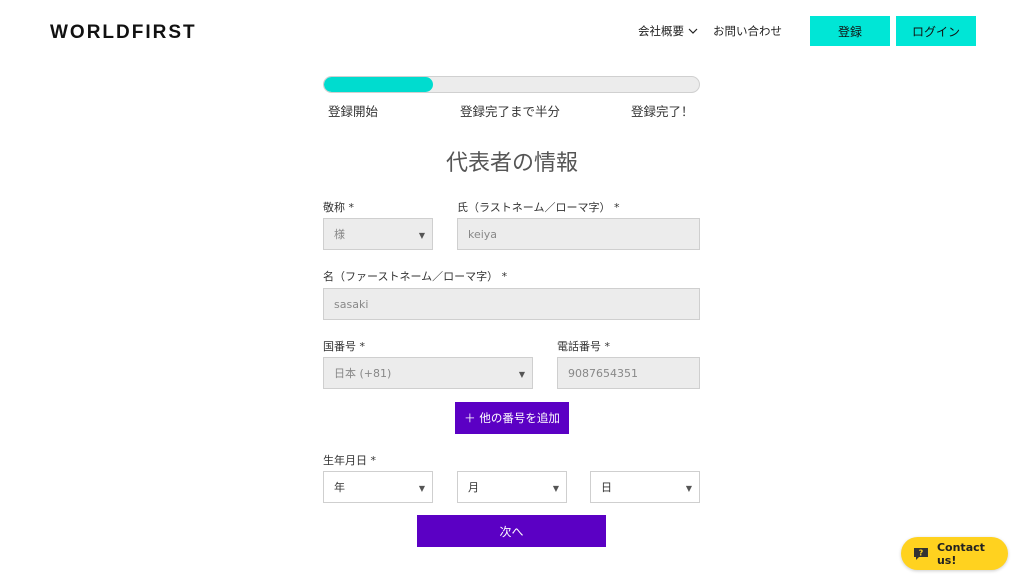 The image size is (1024, 576). What do you see at coordinates (511, 531) in the screenshot?
I see `next-button: 次へ` at bounding box center [511, 531].